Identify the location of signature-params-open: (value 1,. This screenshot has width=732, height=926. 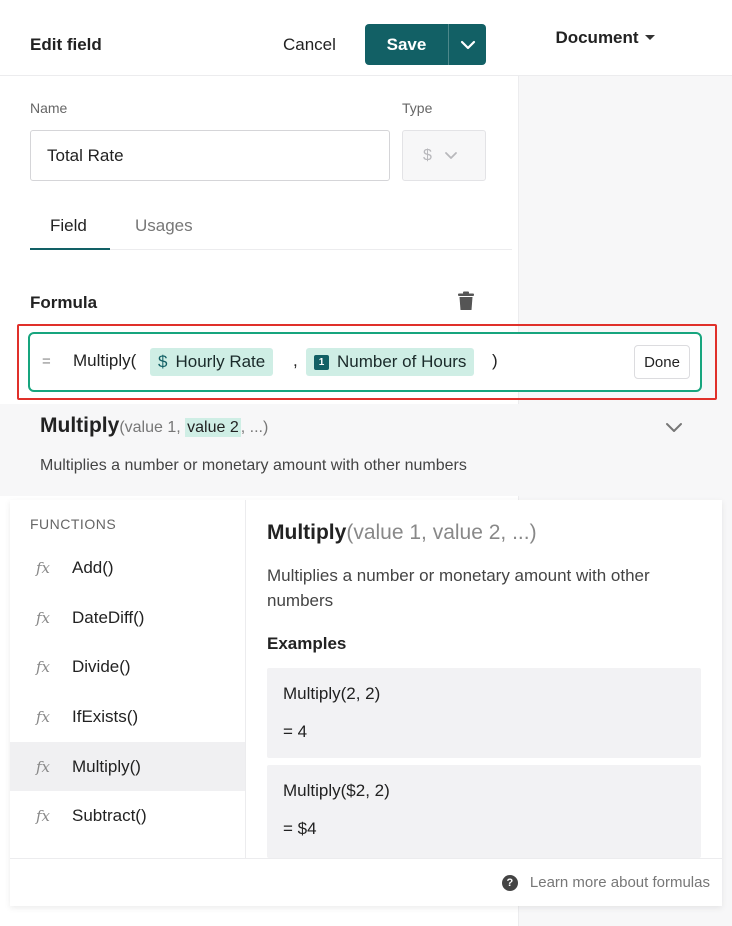
(152, 427).